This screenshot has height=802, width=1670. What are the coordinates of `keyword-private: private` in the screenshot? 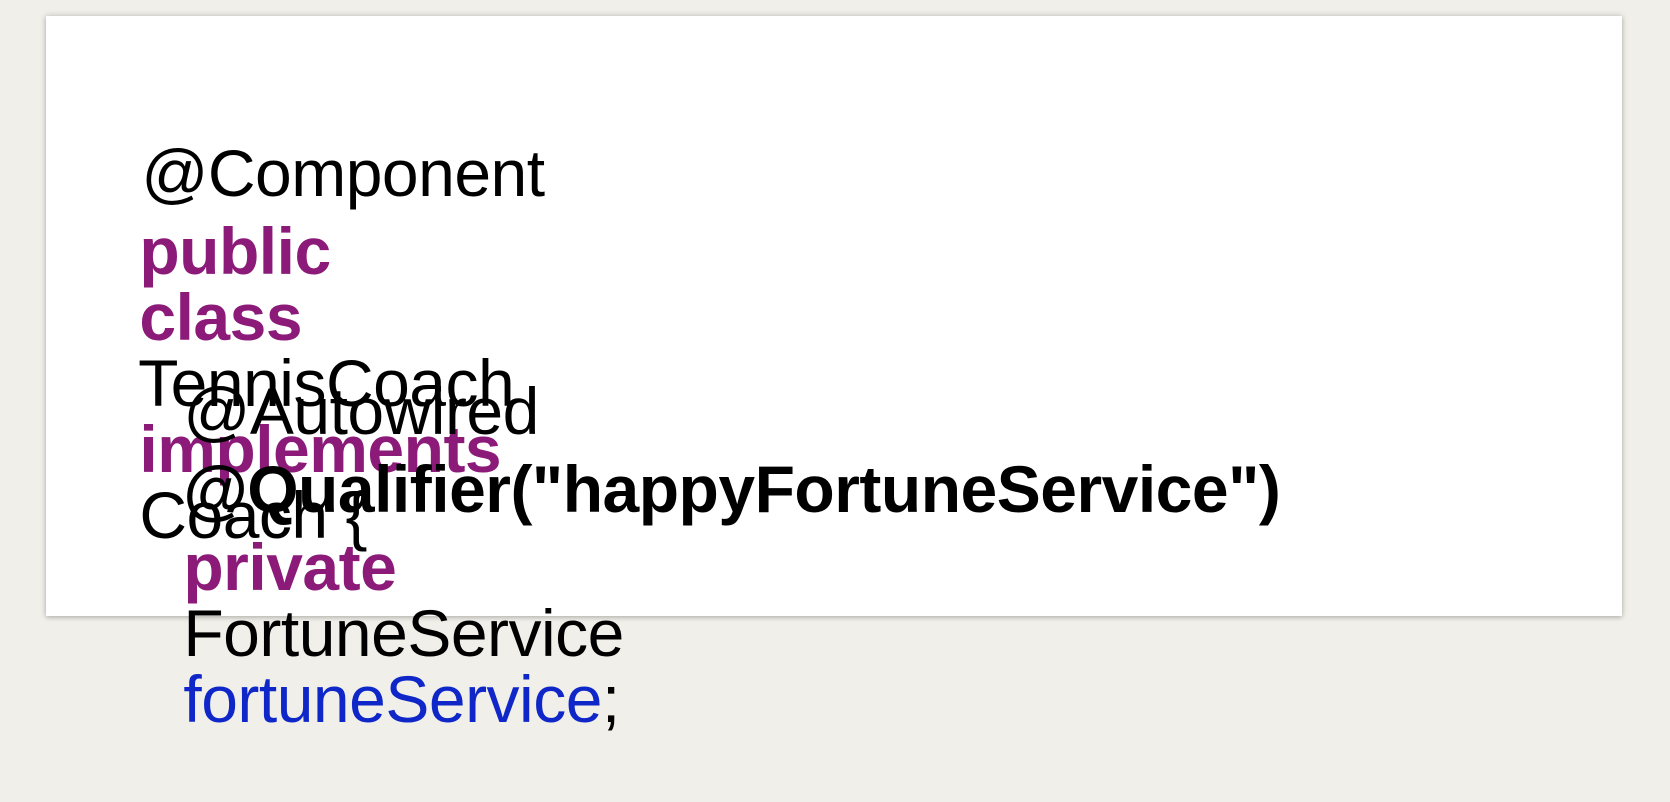 It's located at (290, 567).